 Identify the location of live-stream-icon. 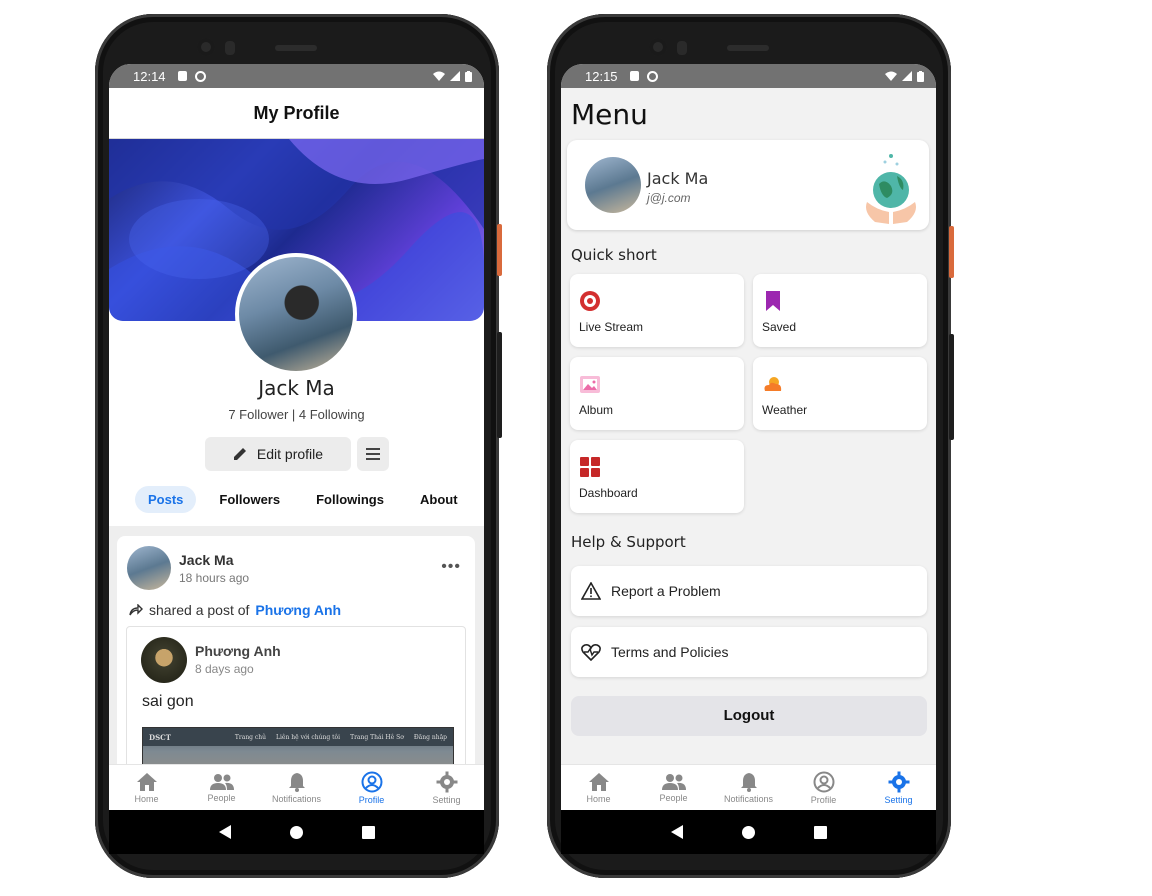
(590, 301).